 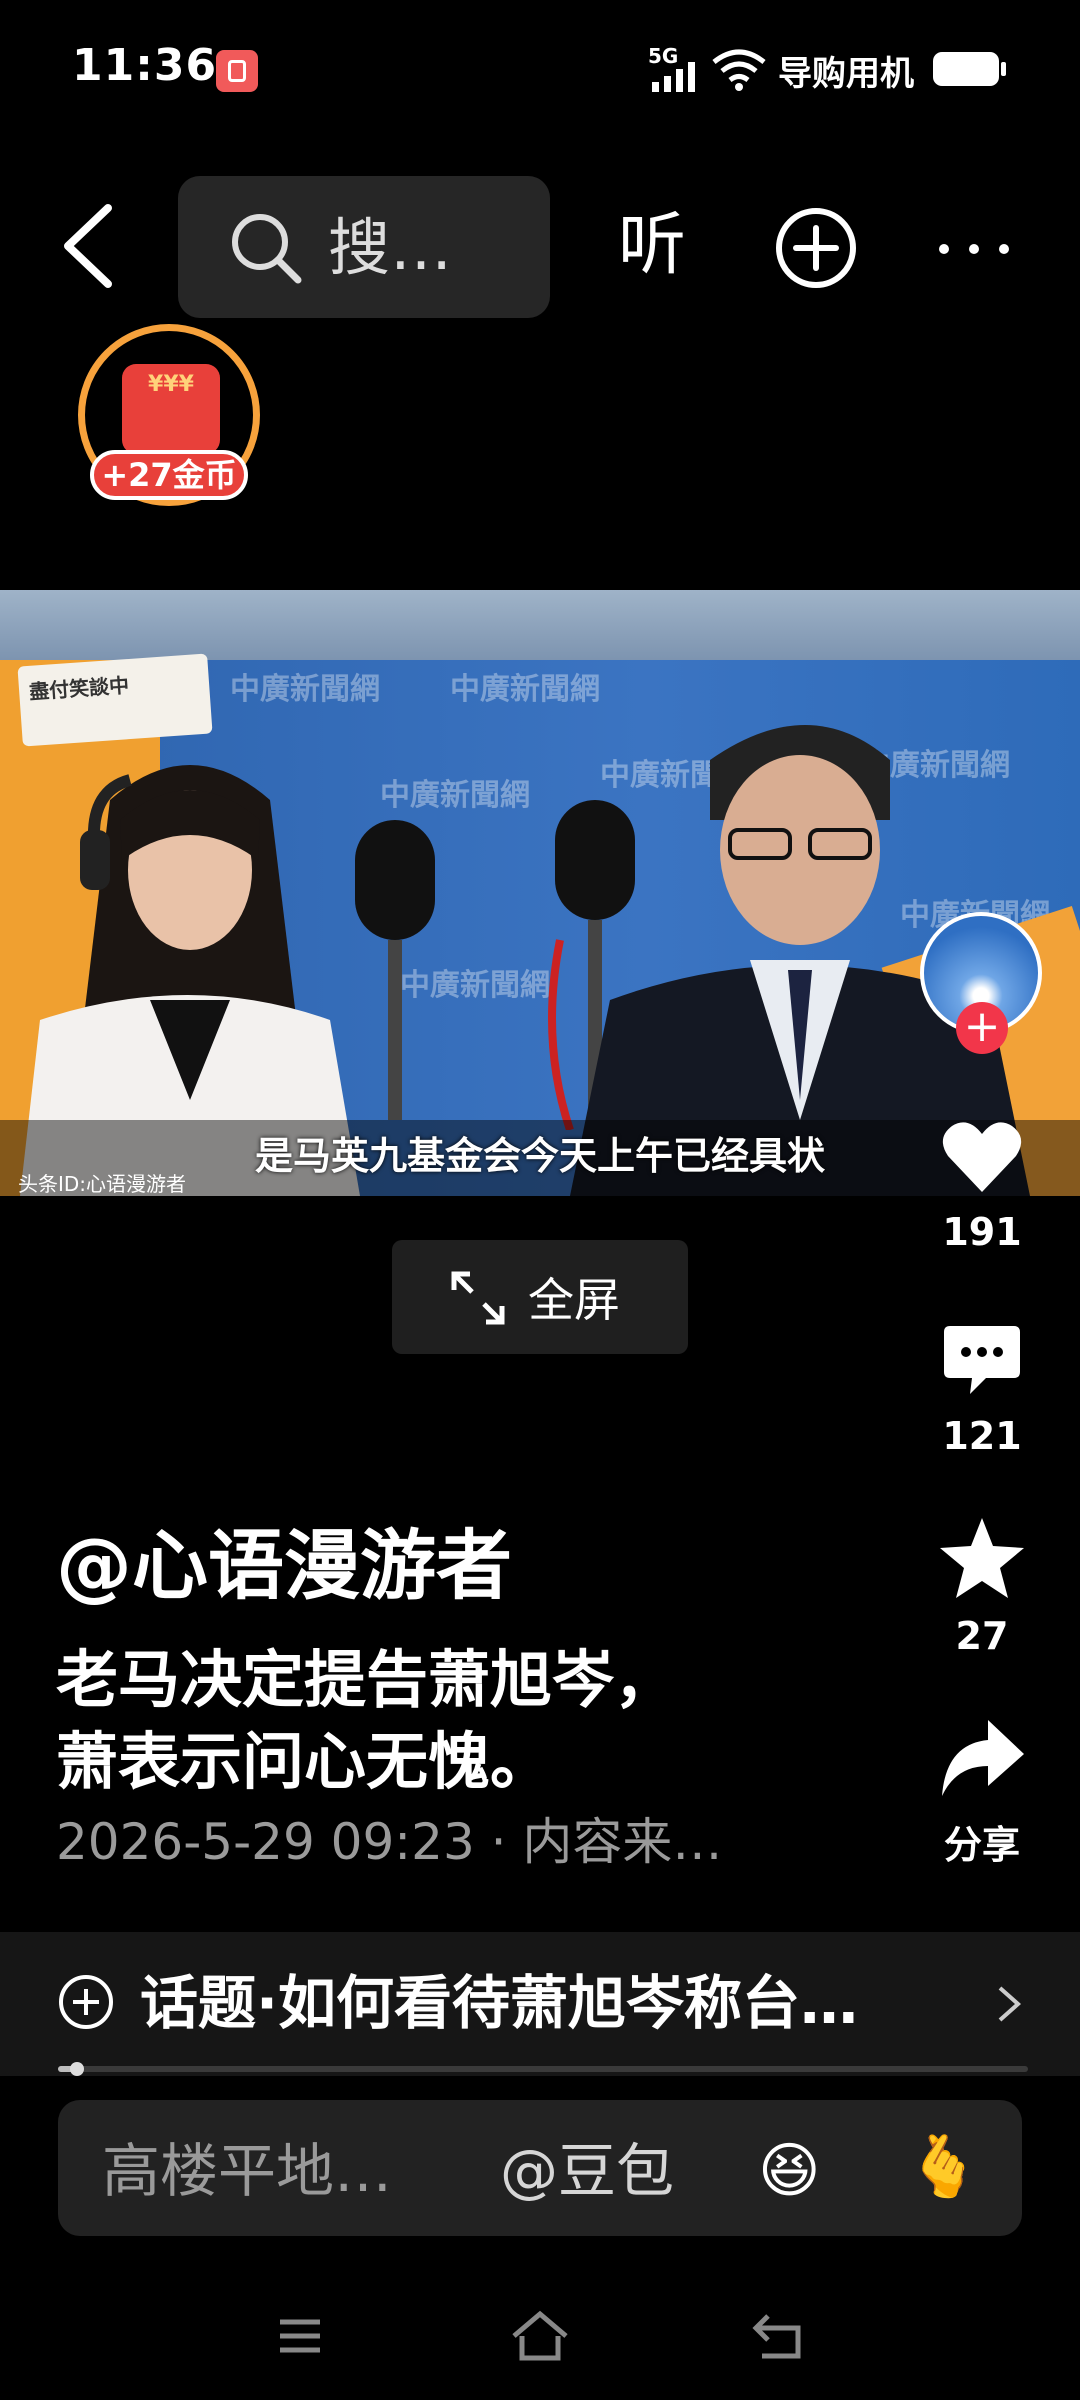 What do you see at coordinates (982, 1028) in the screenshot?
I see `follow-plus-button: +` at bounding box center [982, 1028].